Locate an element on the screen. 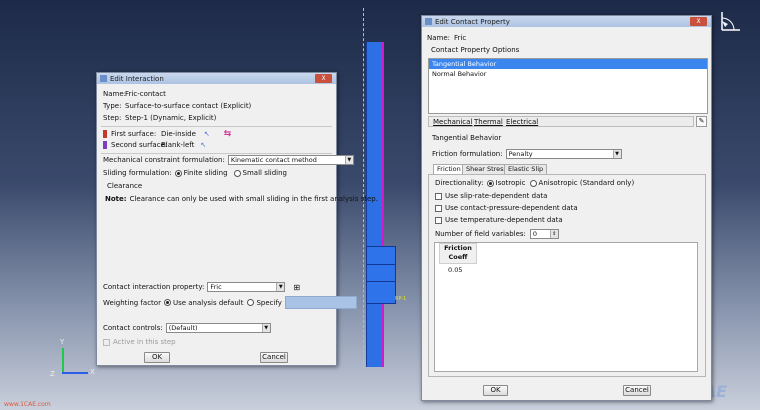 This screenshot has height=410, width=760. active-in-step-checkbox is located at coordinates (106, 342).